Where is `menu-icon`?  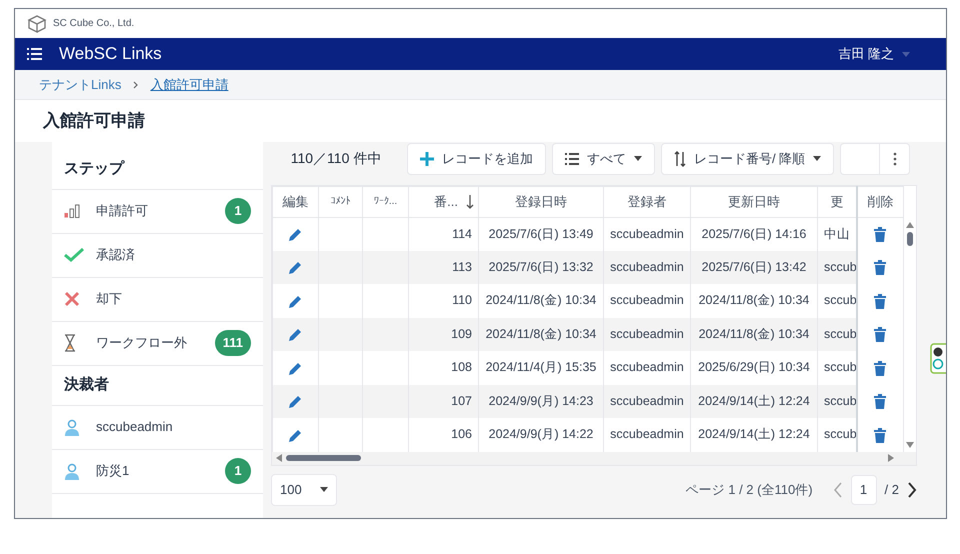
menu-icon is located at coordinates (35, 54).